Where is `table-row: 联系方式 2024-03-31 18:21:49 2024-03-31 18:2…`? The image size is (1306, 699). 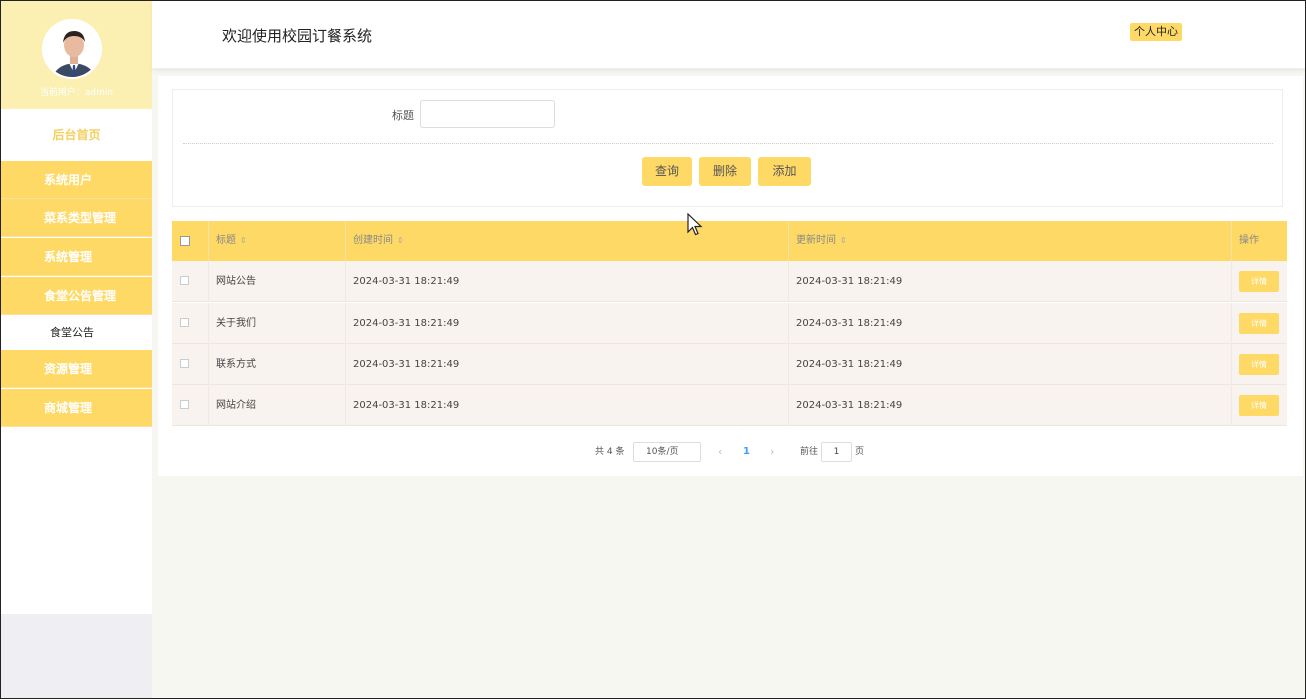
table-row: 联系方式 2024-03-31 18:21:49 2024-03-31 18:2… is located at coordinates (729, 364).